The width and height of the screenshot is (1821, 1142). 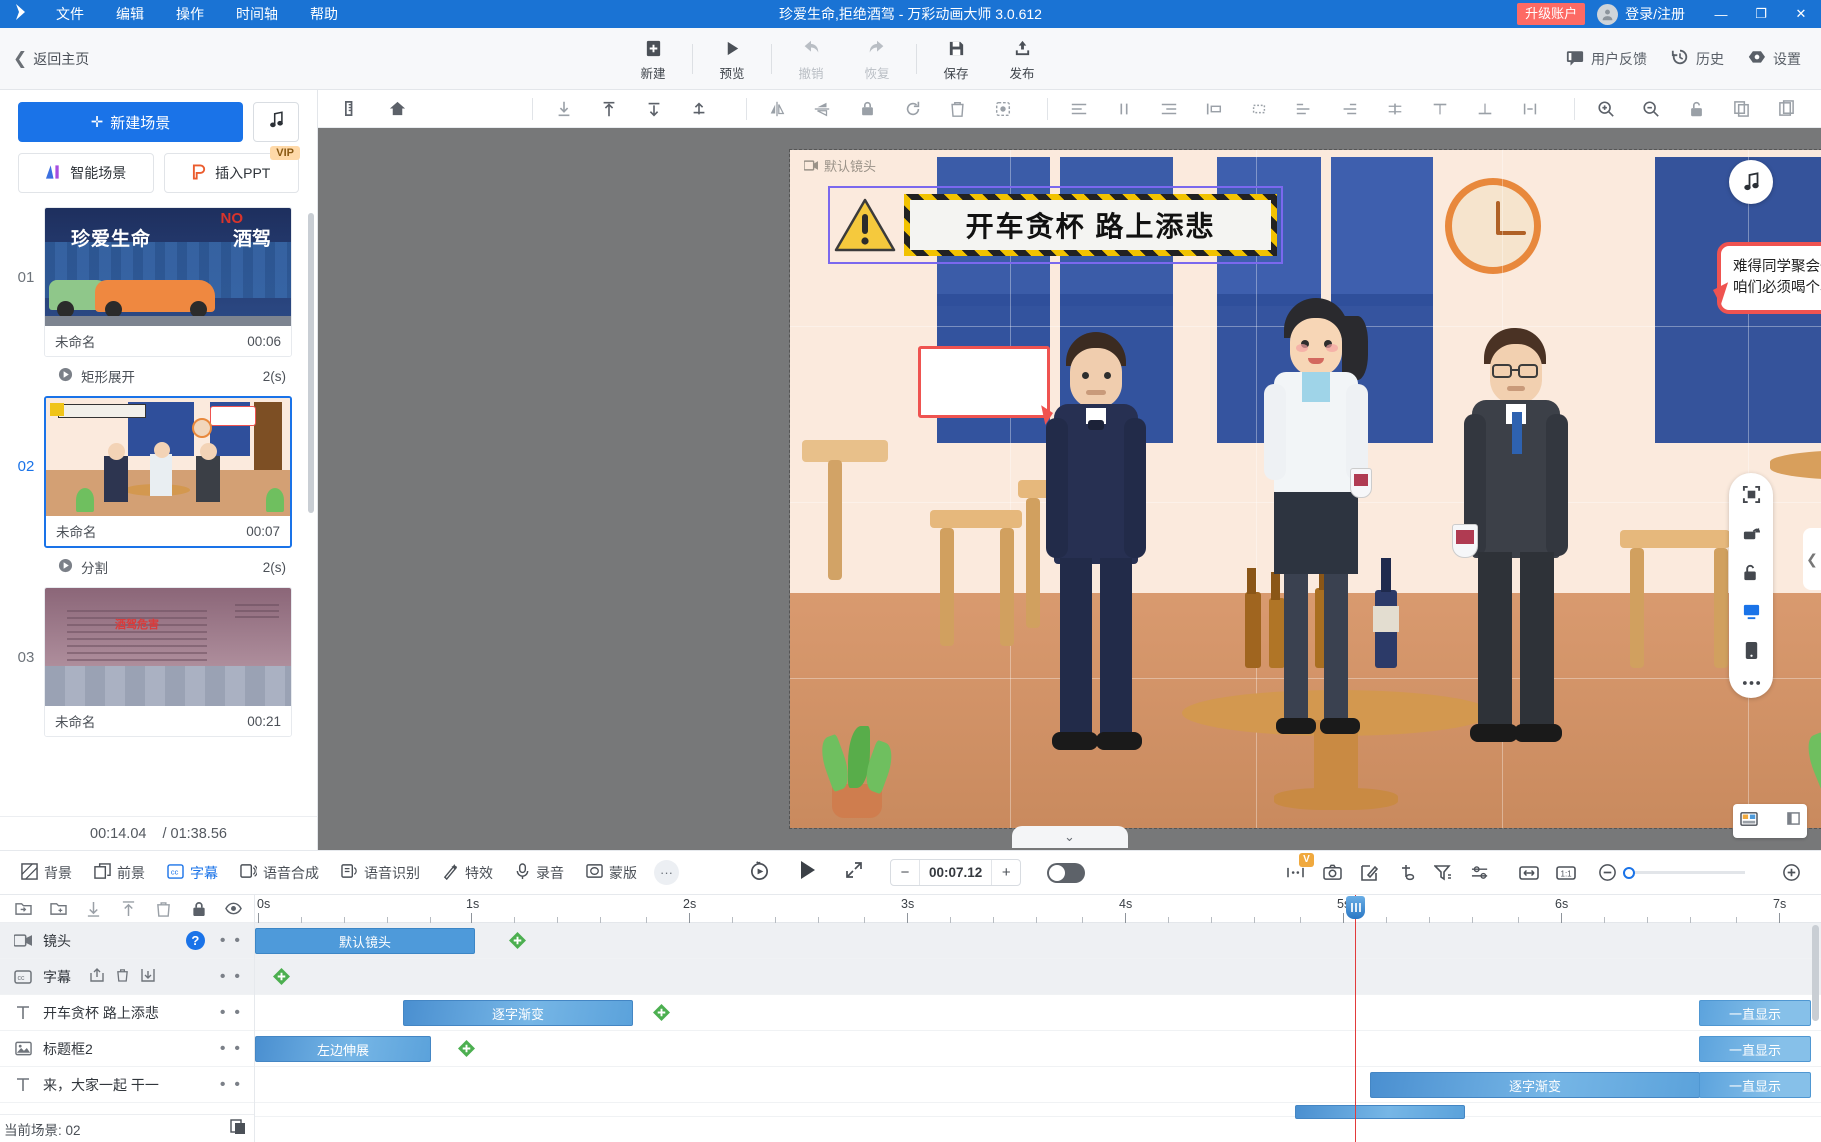 I want to click on more-stage-icon, so click(x=1751, y=683).